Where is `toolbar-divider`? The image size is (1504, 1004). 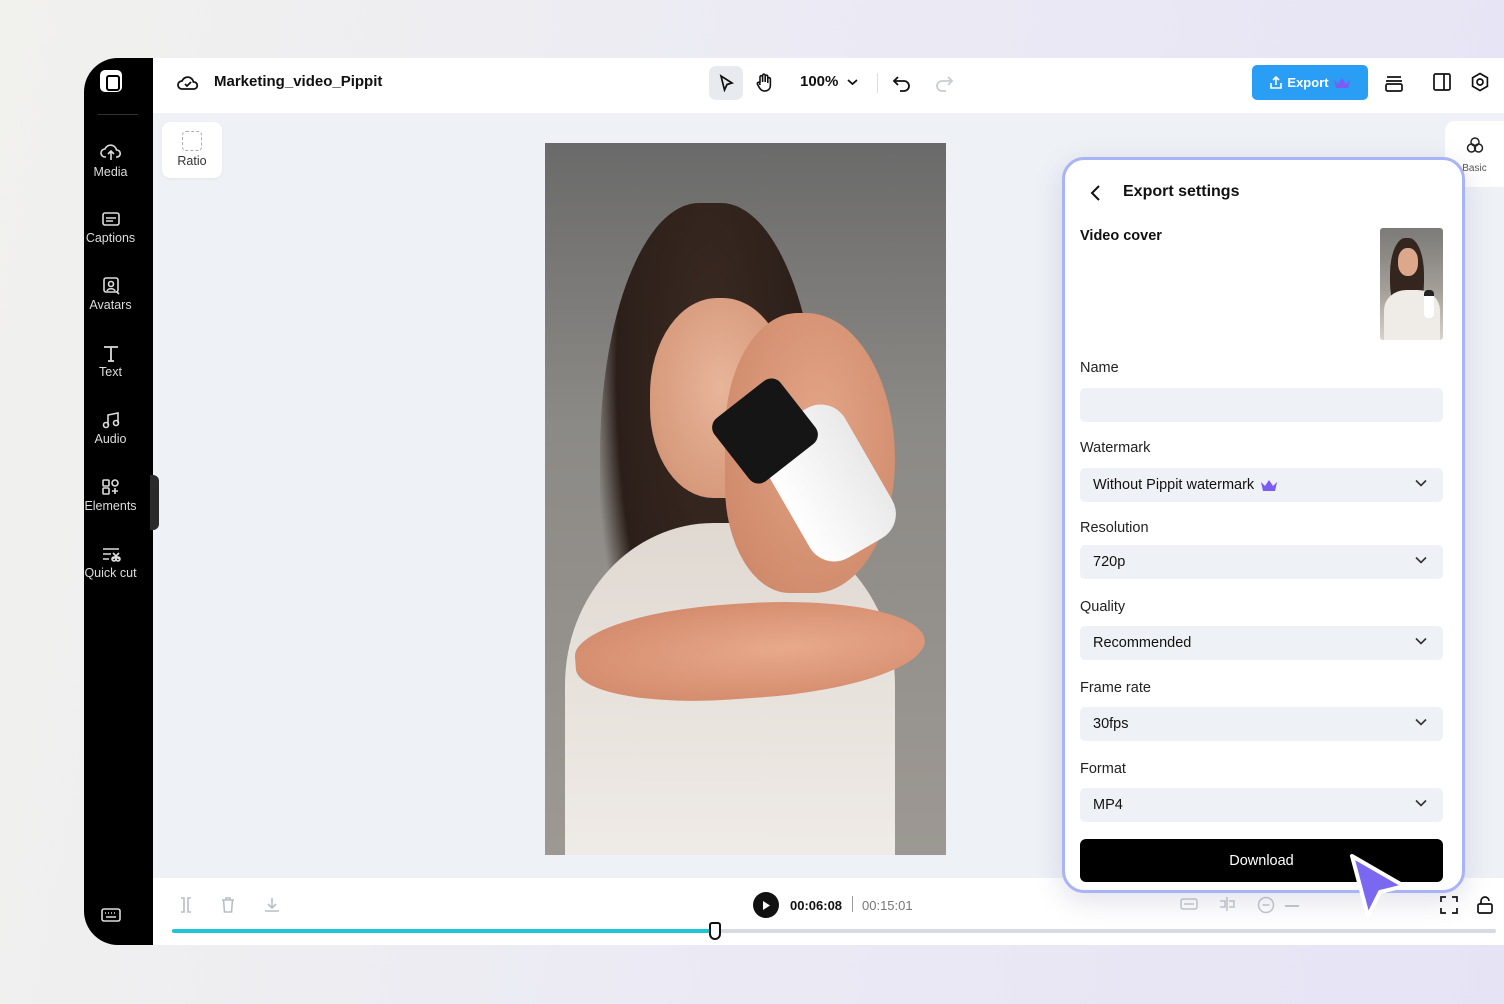
toolbar-divider is located at coordinates (877, 83).